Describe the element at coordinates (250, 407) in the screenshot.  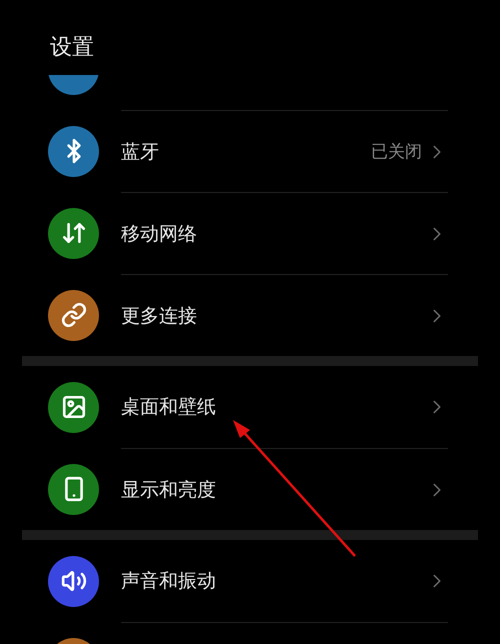
I see `settings-item: 桌面和壁纸` at that location.